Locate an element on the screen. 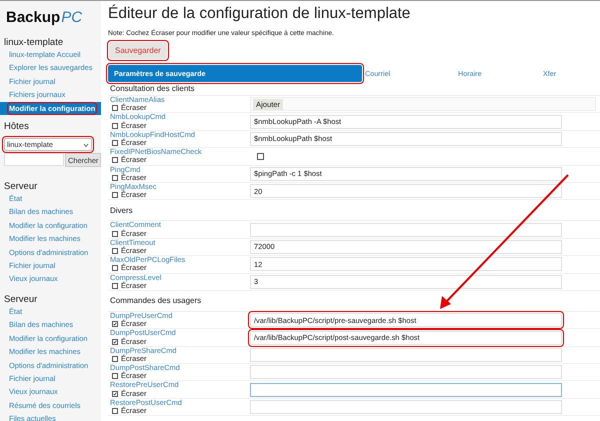 Image resolution: width=600 pixels, height=421 pixels. input-field is located at coordinates (406, 389).